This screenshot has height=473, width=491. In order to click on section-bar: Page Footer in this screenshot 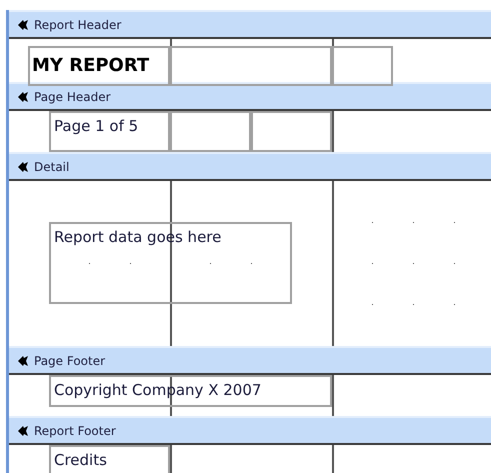, I will do `click(250, 359)`.